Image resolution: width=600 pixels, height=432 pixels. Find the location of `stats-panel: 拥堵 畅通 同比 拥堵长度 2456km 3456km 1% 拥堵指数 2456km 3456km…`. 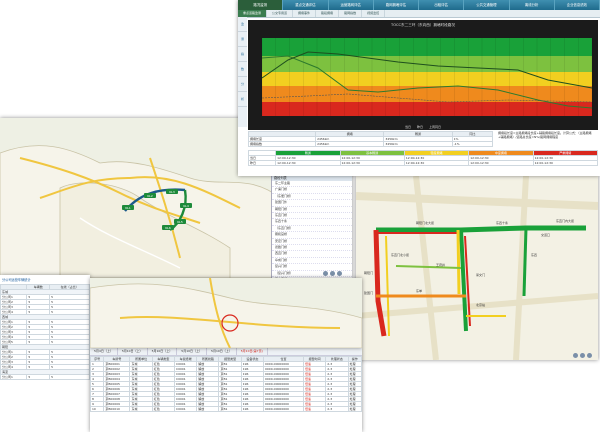

stats-panel: 拥堵 畅通 同比 拥堵长度 2456km 3456km 1% 拥堵指数 2456km 3456km… is located at coordinates (423, 153).